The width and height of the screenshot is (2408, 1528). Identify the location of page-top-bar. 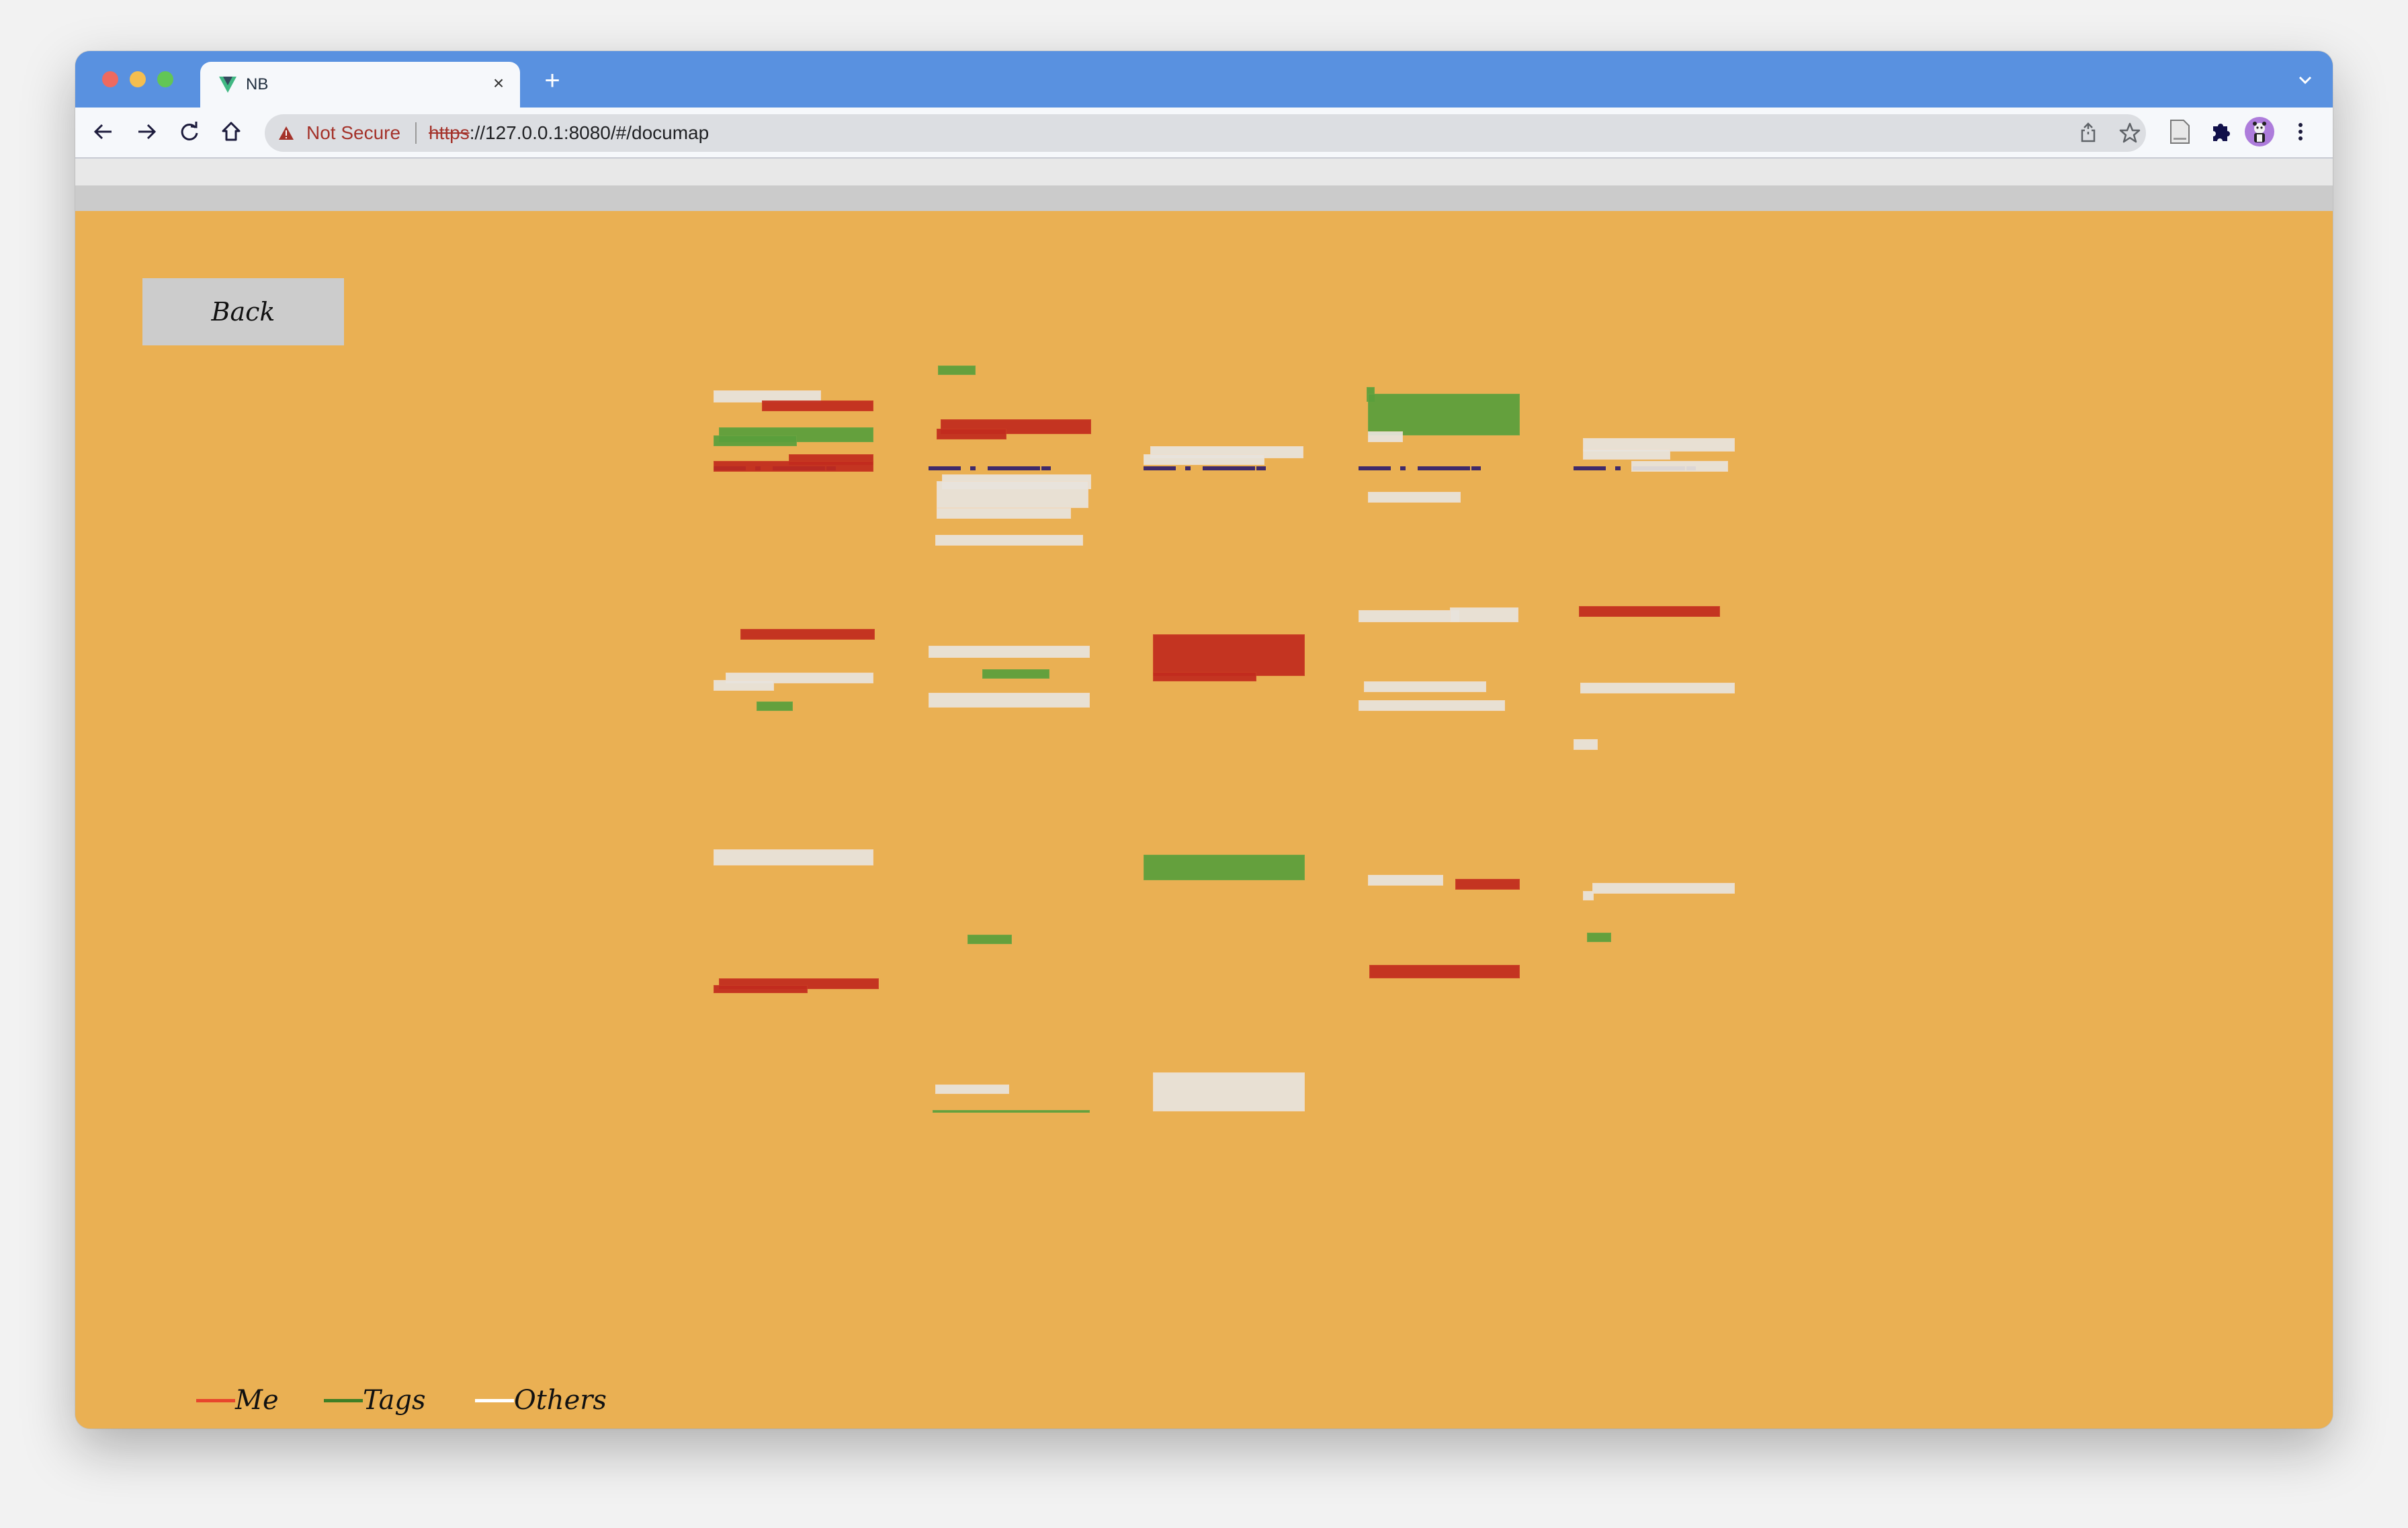
(1204, 172).